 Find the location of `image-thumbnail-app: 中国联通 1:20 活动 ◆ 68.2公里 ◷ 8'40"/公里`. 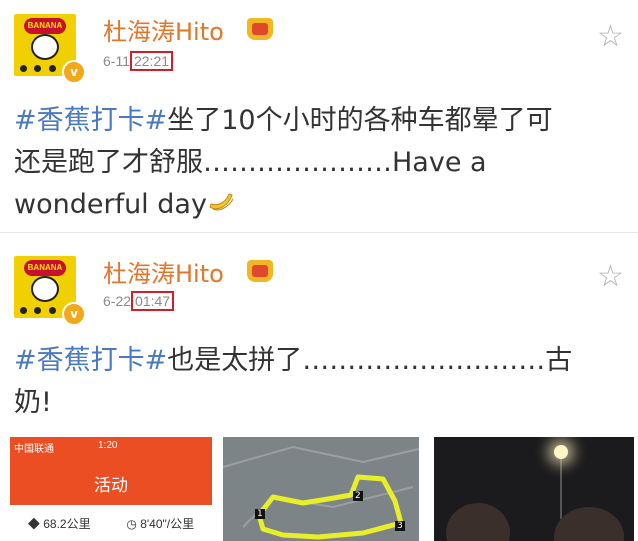

image-thumbnail-app: 中国联通 1:20 活动 ◆ 68.2公里 ◷ 8'40"/公里 is located at coordinates (111, 489).